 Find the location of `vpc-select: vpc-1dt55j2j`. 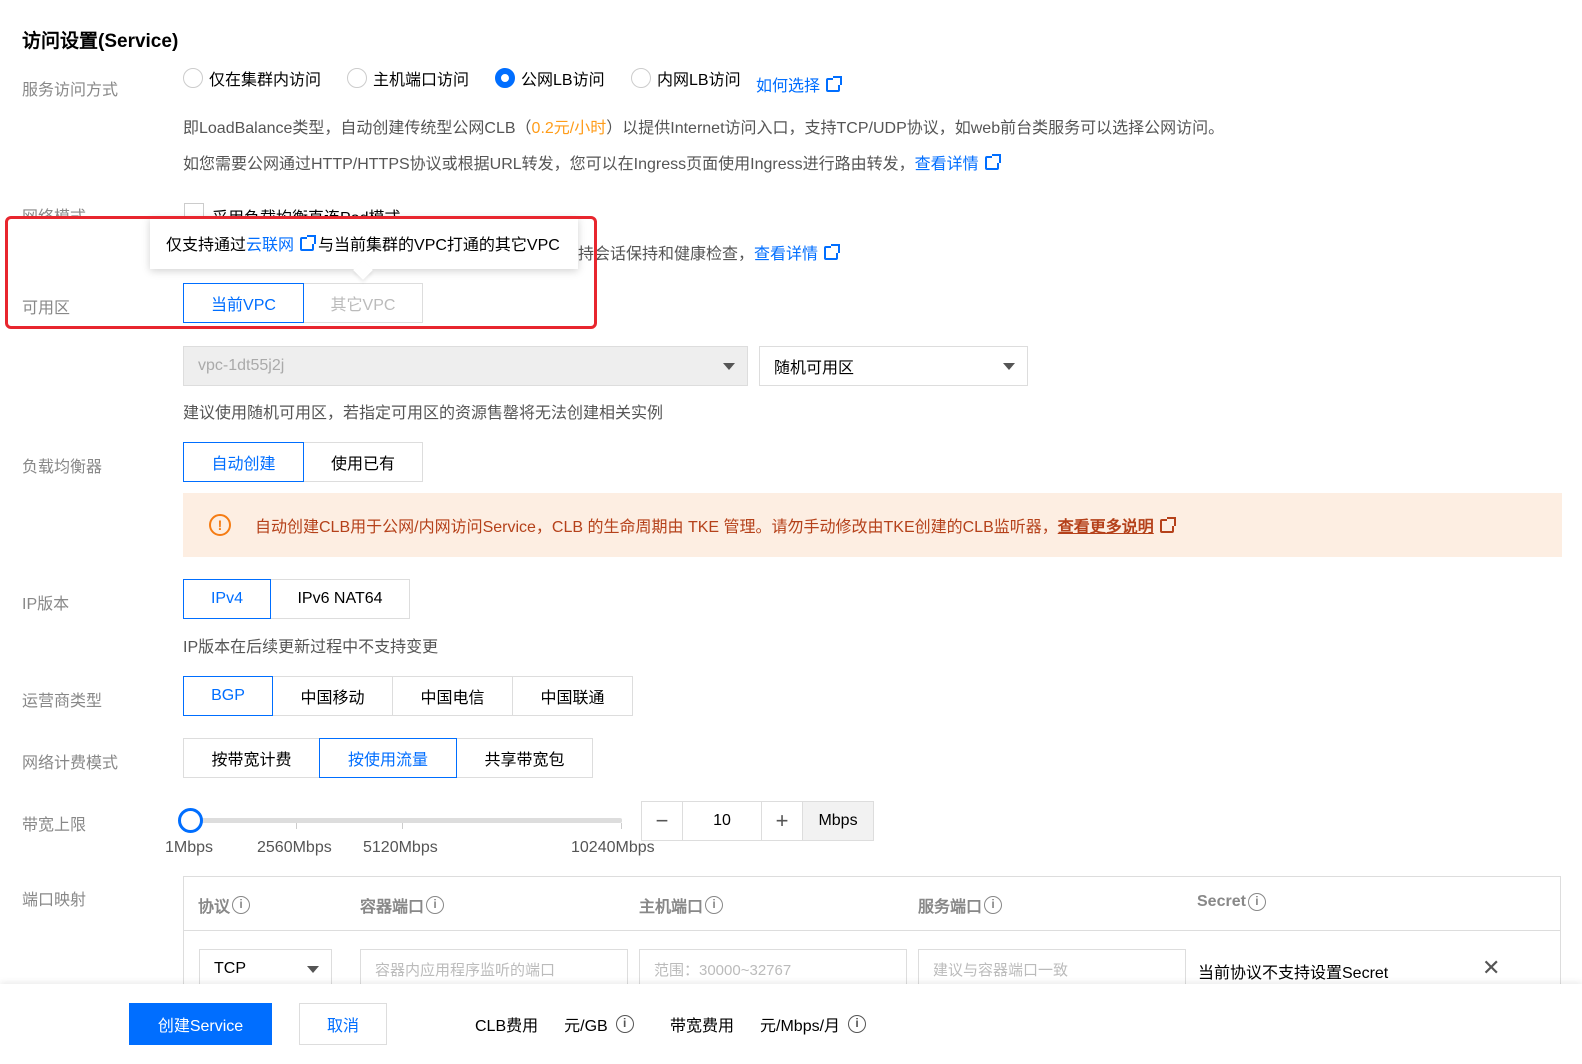

vpc-select: vpc-1dt55j2j is located at coordinates (465, 366).